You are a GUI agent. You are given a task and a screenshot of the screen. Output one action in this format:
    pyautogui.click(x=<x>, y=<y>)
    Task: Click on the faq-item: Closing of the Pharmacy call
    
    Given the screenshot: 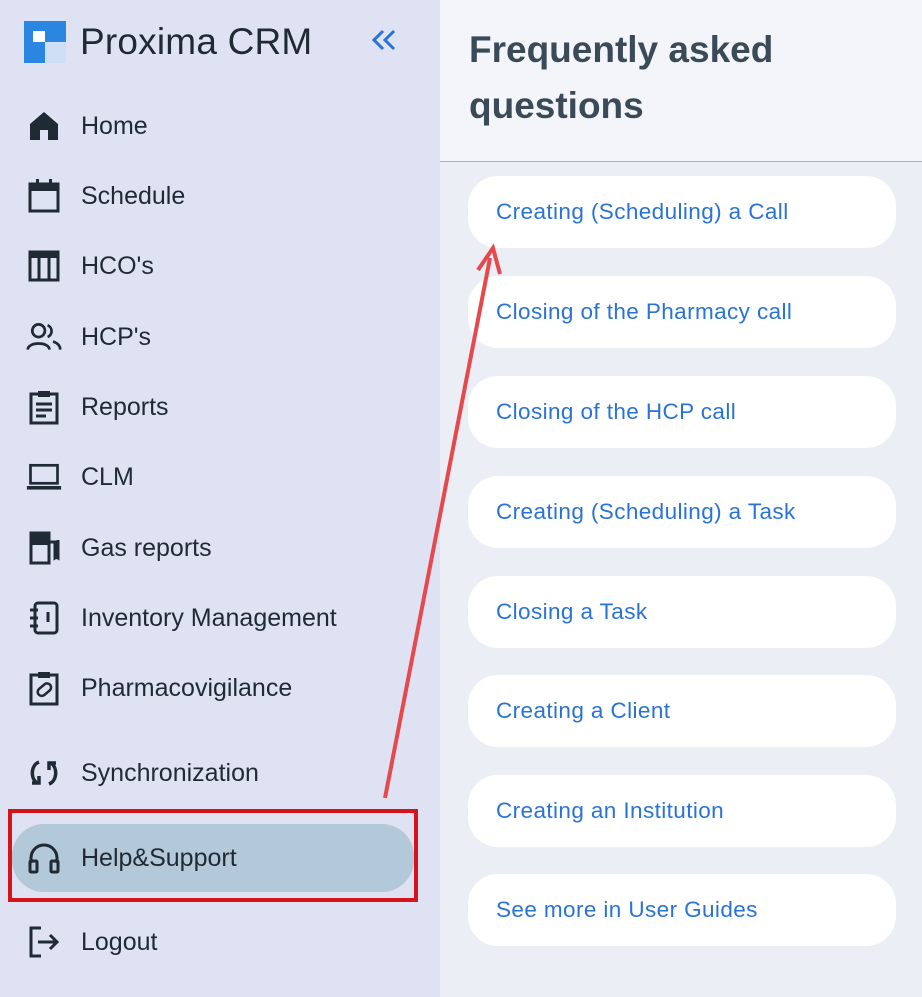 What is the action you would take?
    pyautogui.click(x=682, y=312)
    